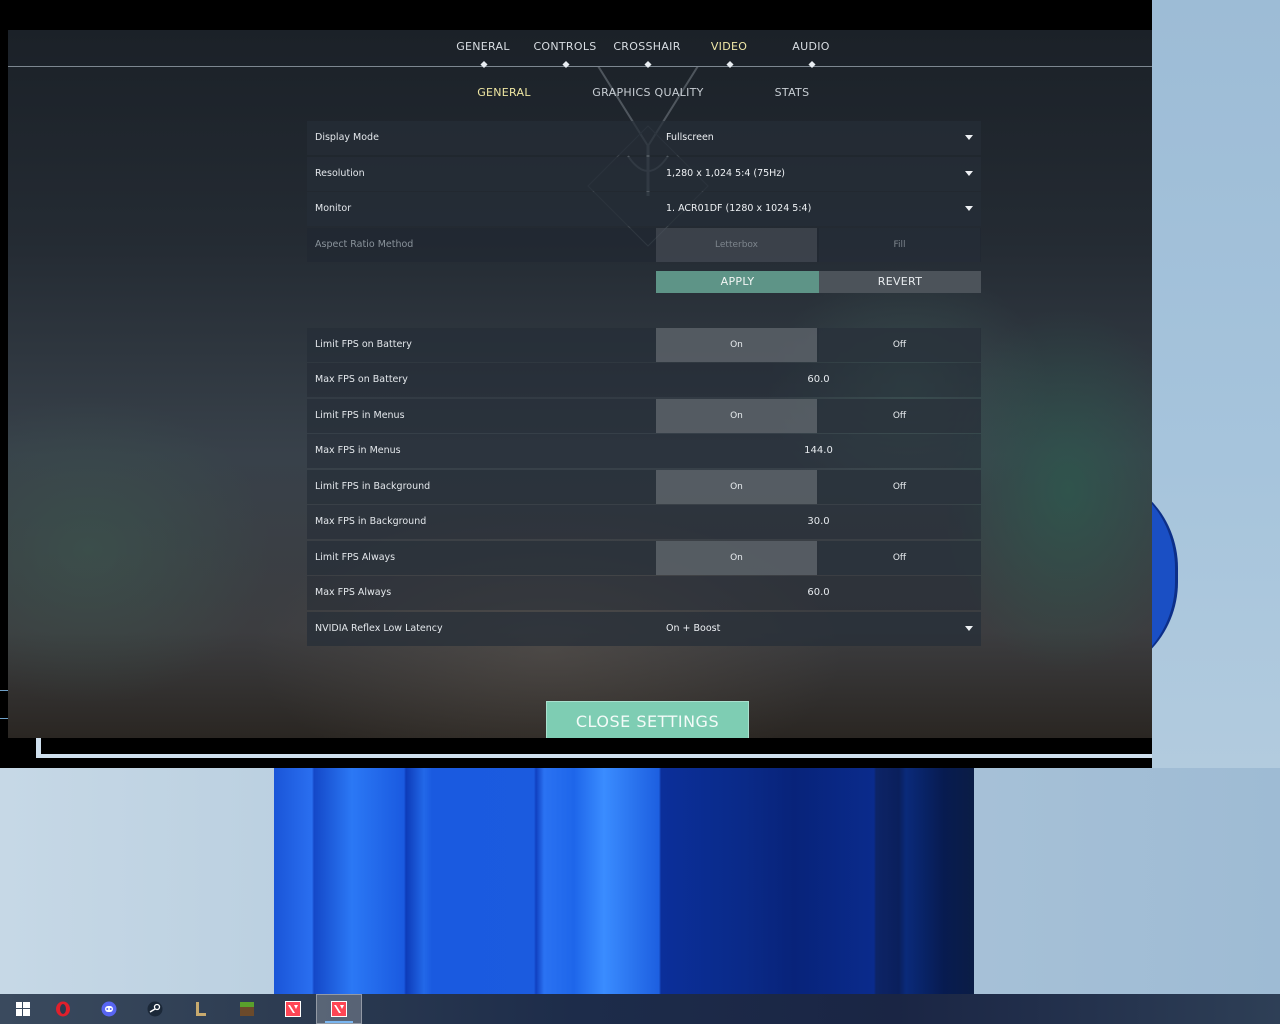 The image size is (1280, 1024). I want to click on subtab-general: GENERAL, so click(504, 92).